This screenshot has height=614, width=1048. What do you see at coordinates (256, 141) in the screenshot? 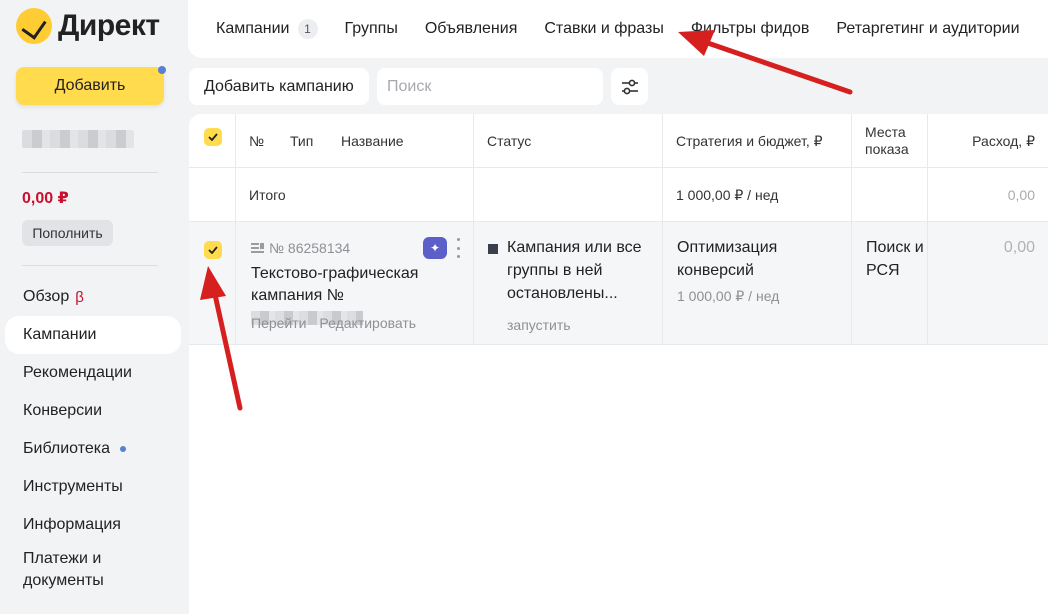
I see `column-header-number: №` at bounding box center [256, 141].